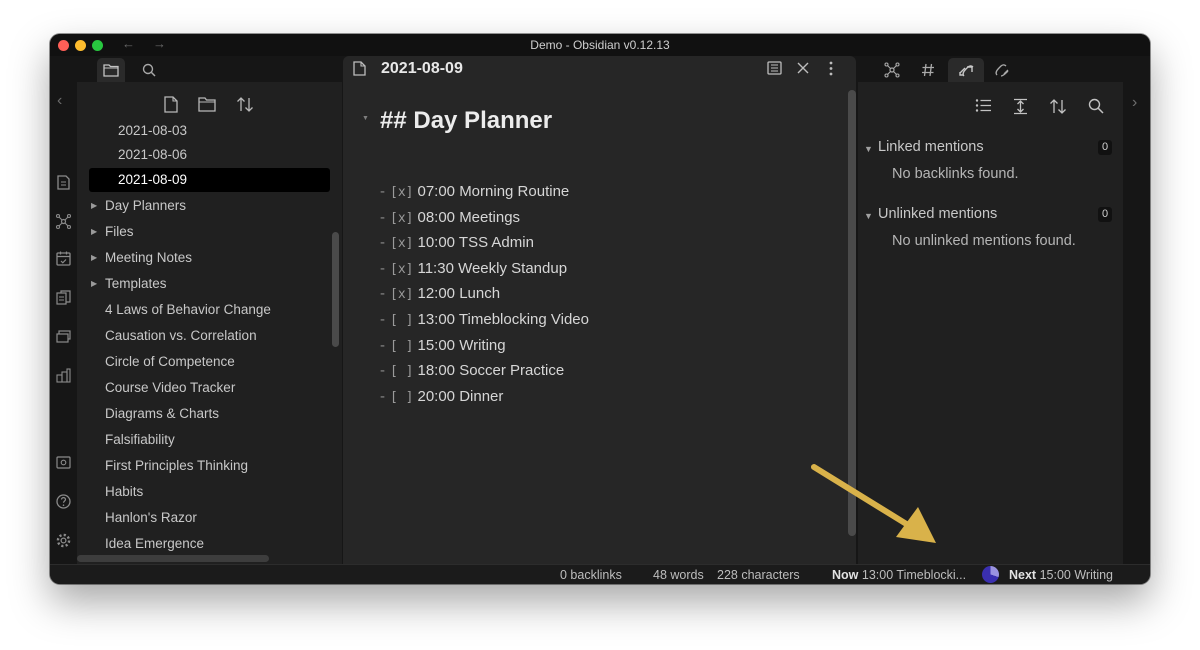 The width and height of the screenshot is (1200, 650). Describe the element at coordinates (457, 243) in the screenshot. I see `task-line: - [x] 10:00 TSS Admin` at that location.